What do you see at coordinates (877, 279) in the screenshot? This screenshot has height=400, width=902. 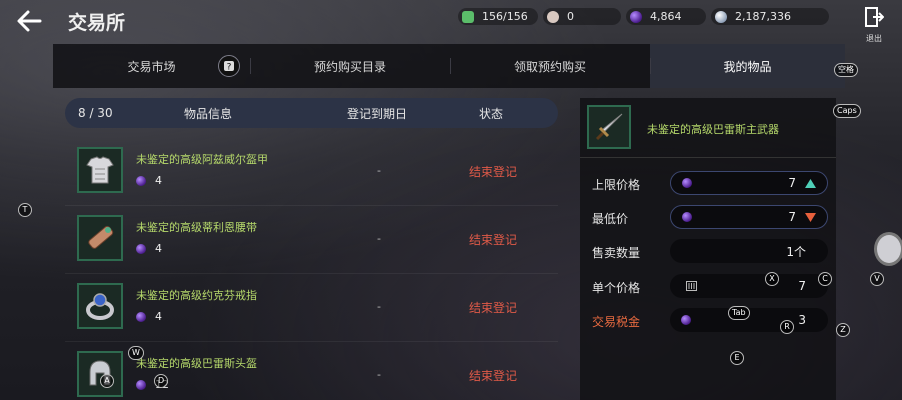 I see `key-hint-v: V` at bounding box center [877, 279].